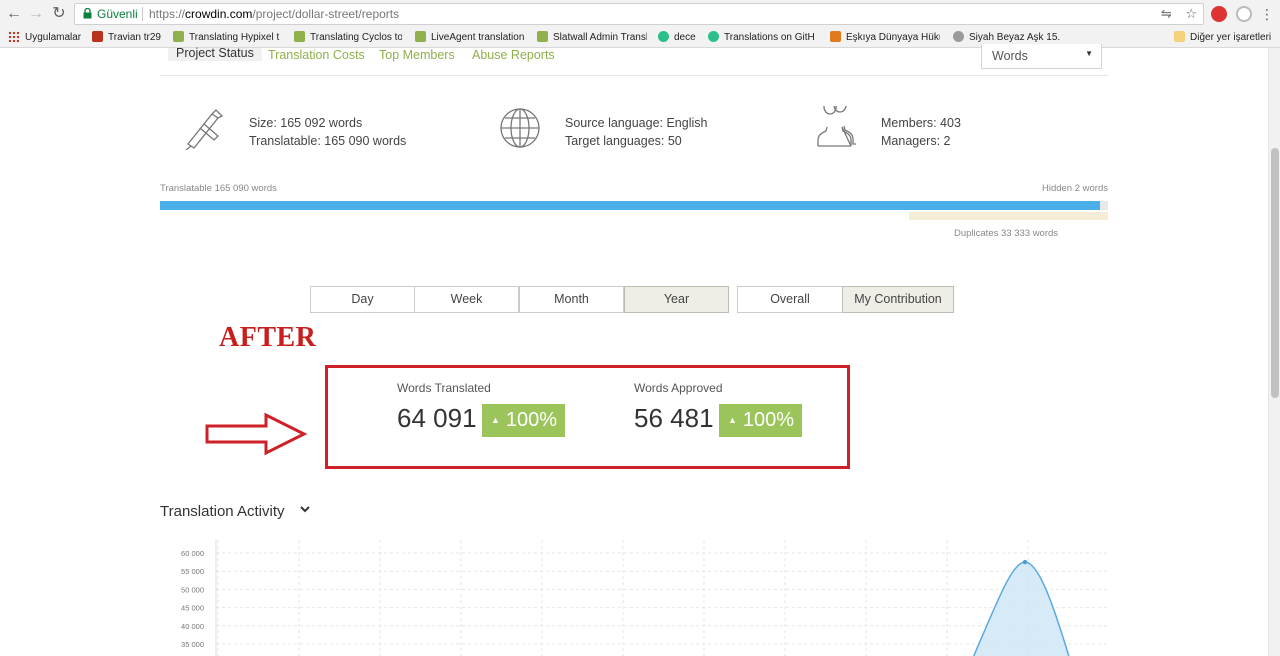 The width and height of the screenshot is (1280, 656). I want to click on bookmark-item: Translating Hypixel t, so click(228, 38).